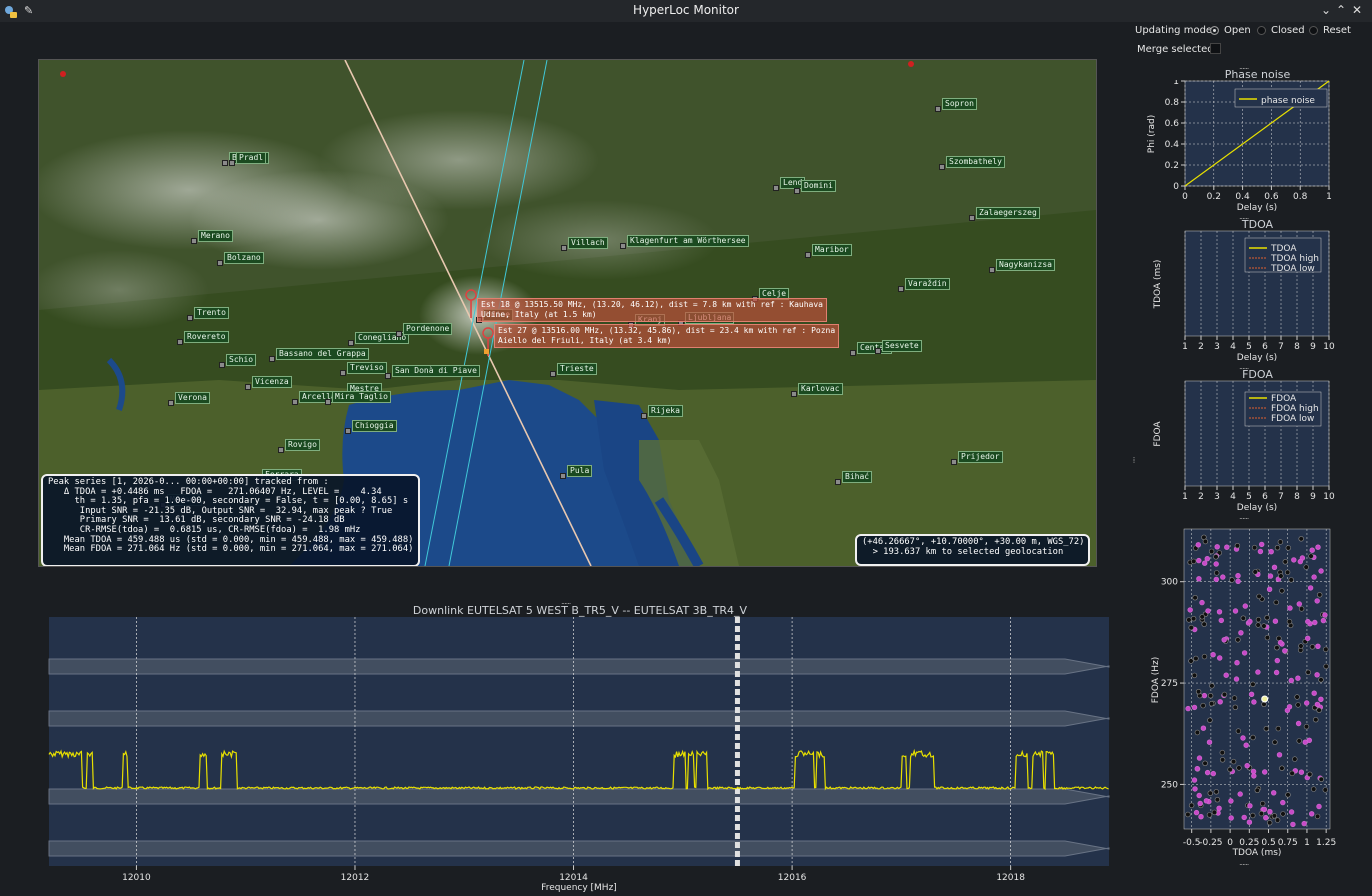 This screenshot has width=1372, height=896. I want to click on city-label: Klagenfurt am Wörthersee, so click(688, 241).